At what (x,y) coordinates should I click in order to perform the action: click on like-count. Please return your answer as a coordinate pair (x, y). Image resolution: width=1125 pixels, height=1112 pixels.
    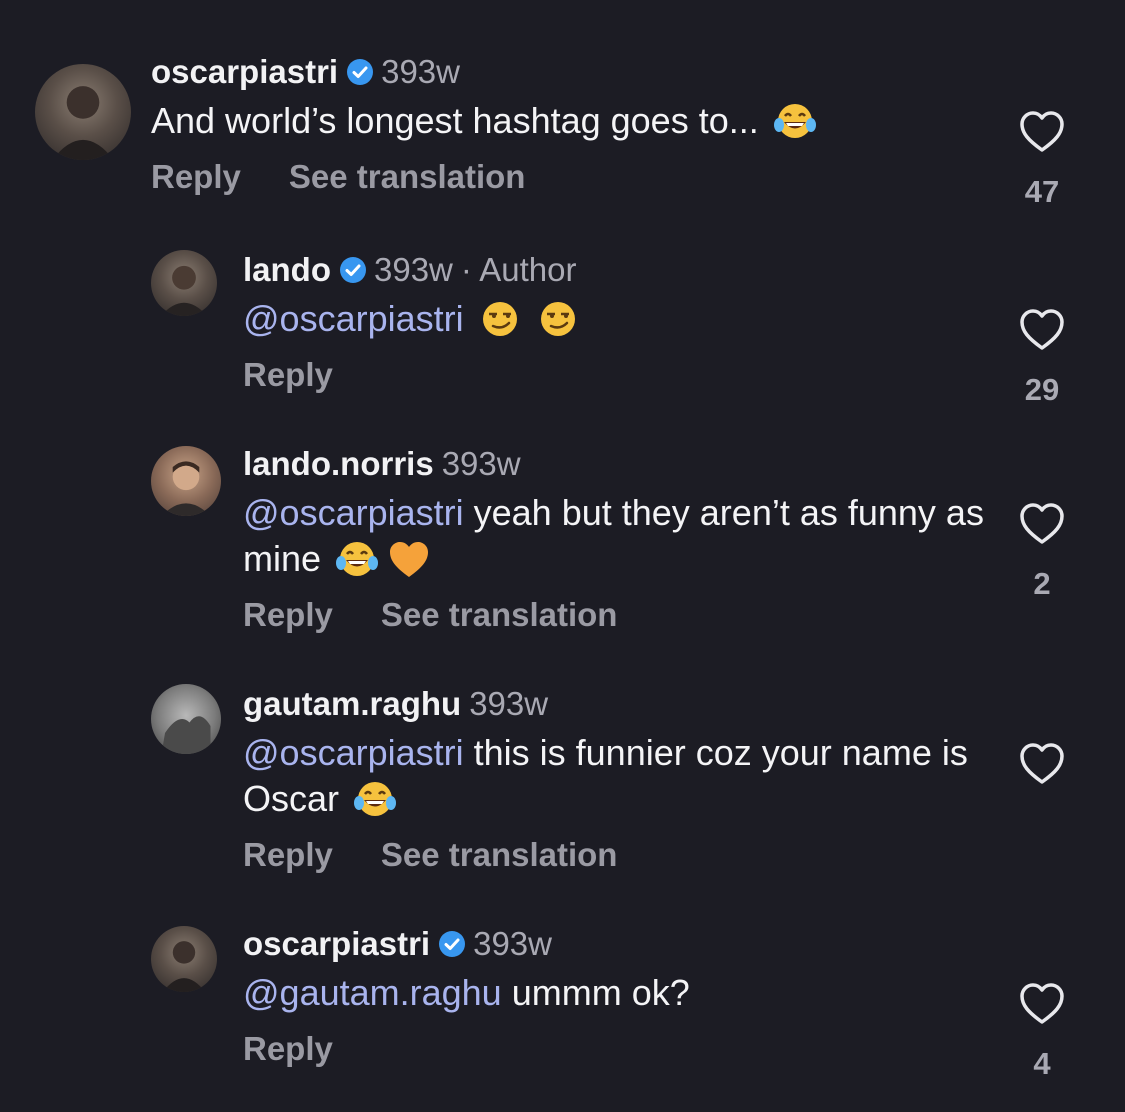
    Looking at the image, I should click on (1042, 824).